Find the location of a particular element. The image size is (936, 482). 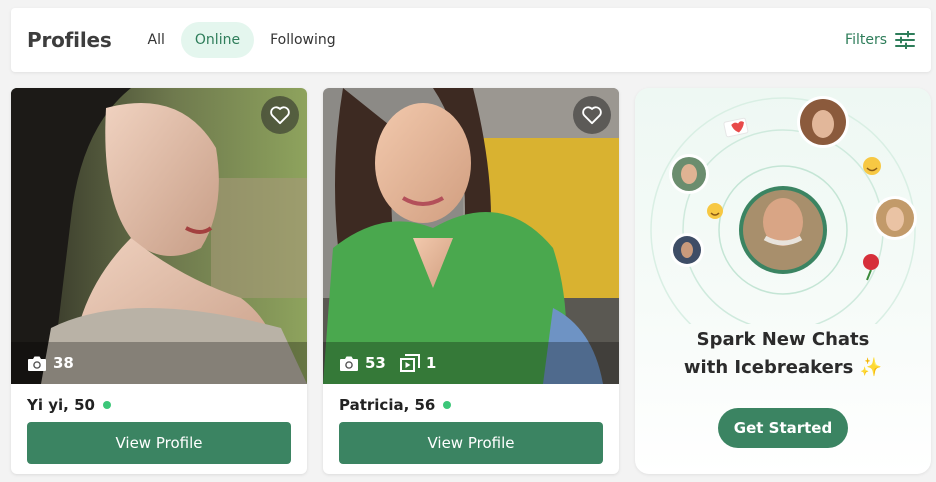

promo-title-line2: with Icebreakers ✨ is located at coordinates (783, 367).